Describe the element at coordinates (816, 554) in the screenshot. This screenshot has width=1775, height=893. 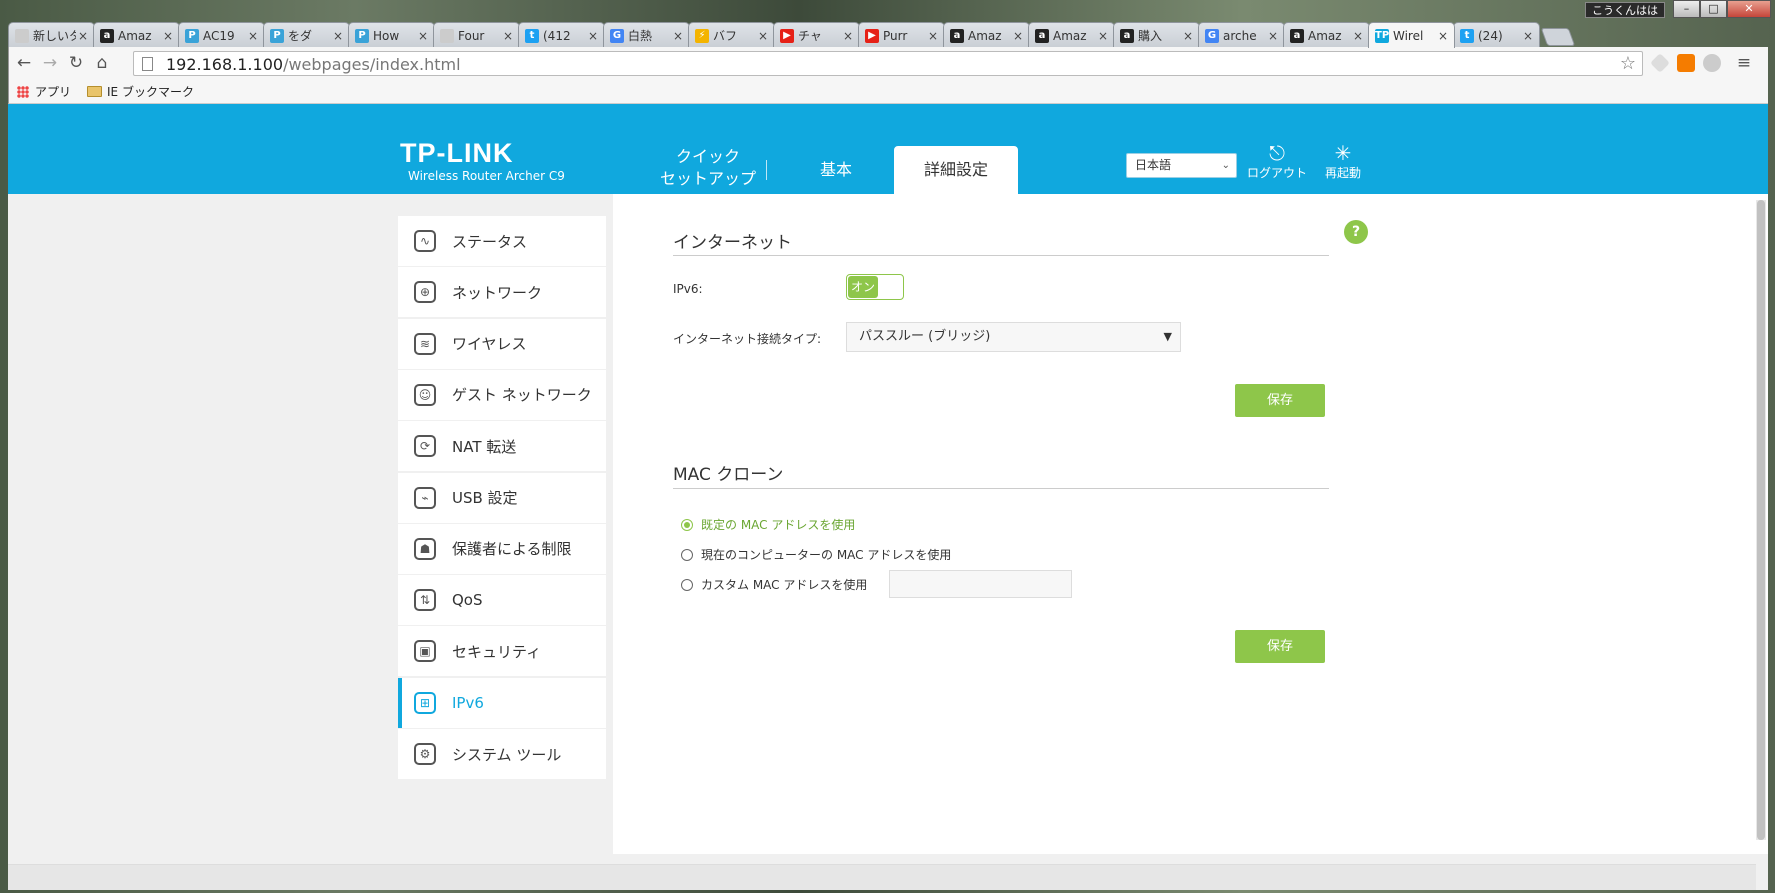
I see `radio-computer-mac: 現在のコンピューターの MAC アドレスを使用` at that location.